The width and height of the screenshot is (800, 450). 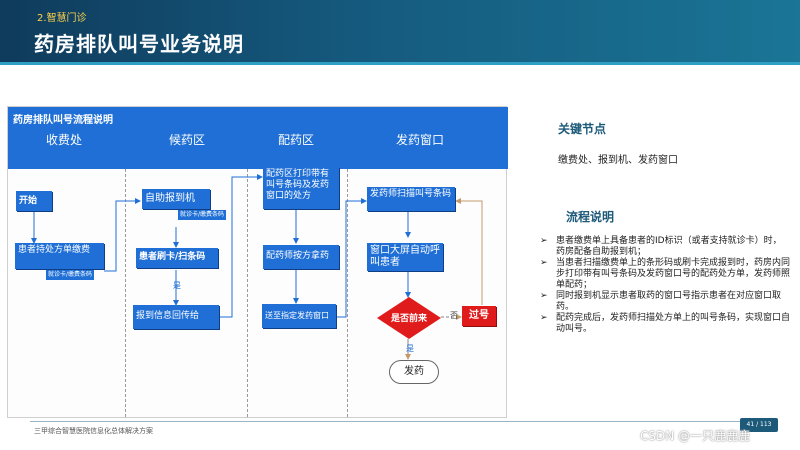 What do you see at coordinates (93, 431) in the screenshot?
I see `footer-text: 三甲综合智慧医院信息化总体解决方案` at bounding box center [93, 431].